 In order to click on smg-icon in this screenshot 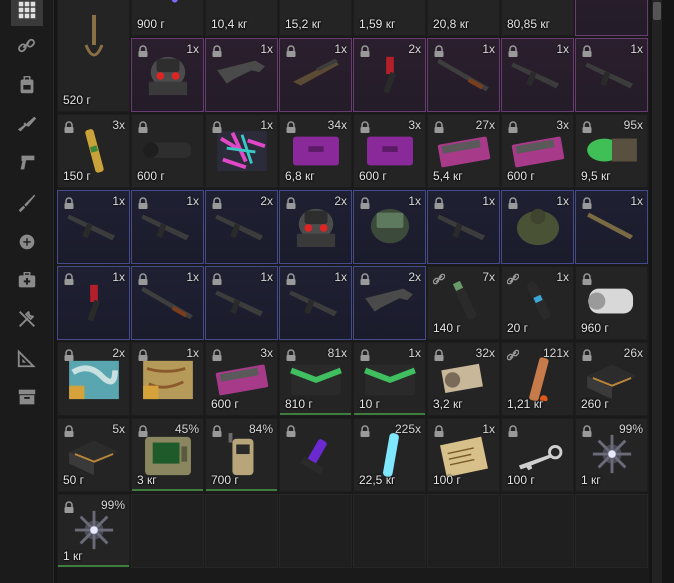, I will do `click(610, 226)`.